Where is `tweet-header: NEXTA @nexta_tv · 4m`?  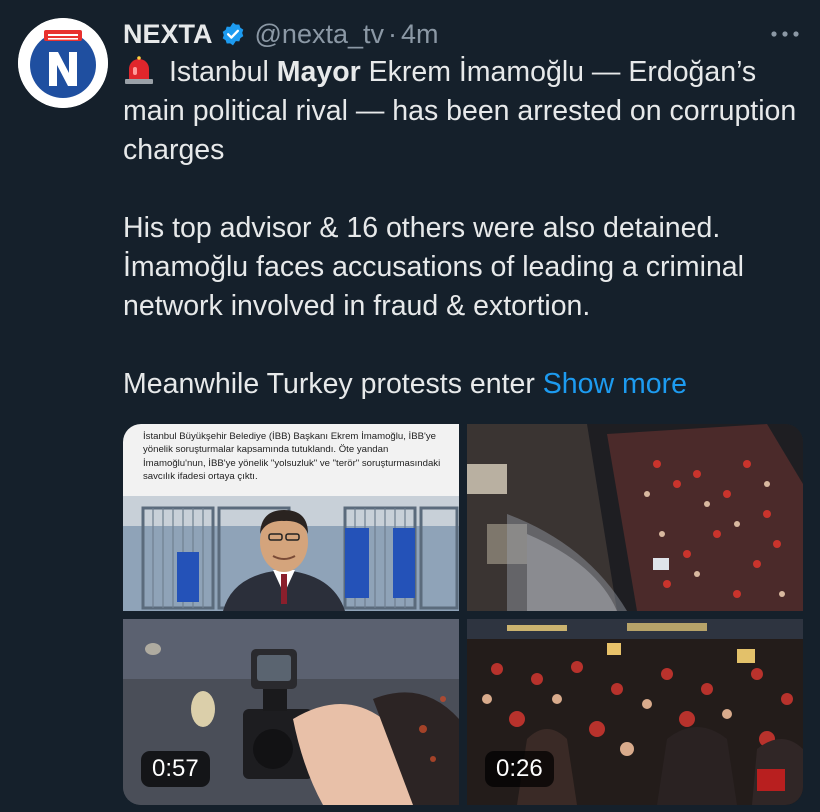 tweet-header: NEXTA @nexta_tv · 4m is located at coordinates (461, 34).